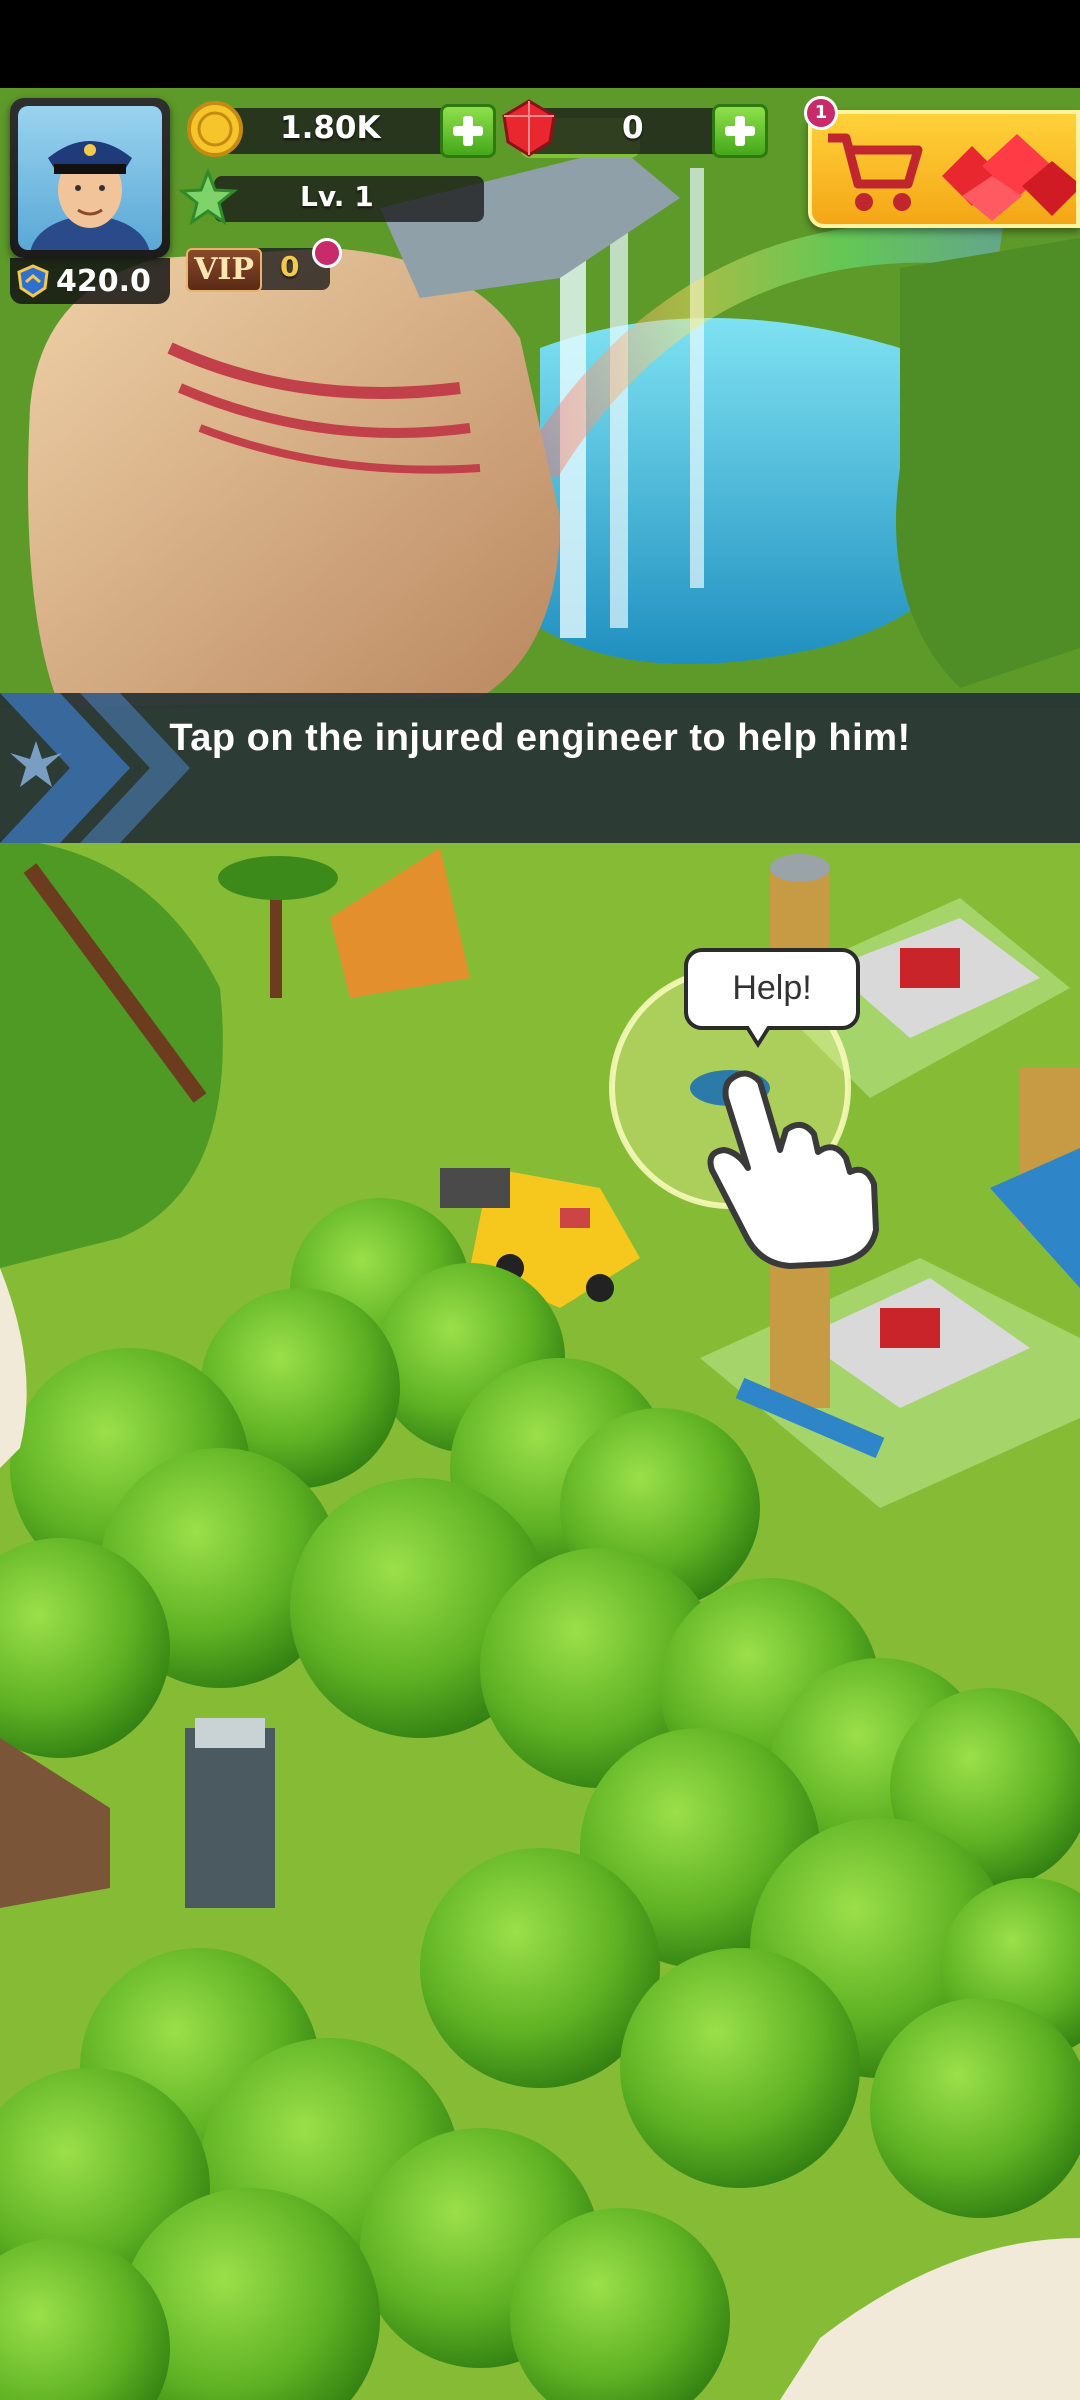 This screenshot has width=1080, height=2400. I want to click on power-value: 420.0, so click(103, 281).